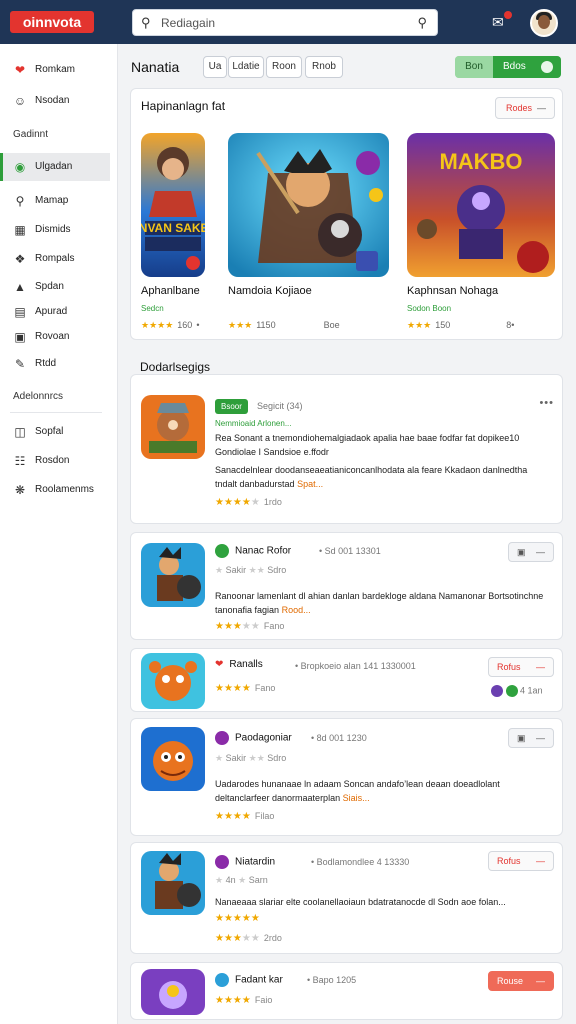 This screenshot has height=1024, width=576. What do you see at coordinates (59, 287) in the screenshot?
I see `sidebar-item-spdan: ▲ Spdan` at bounding box center [59, 287].